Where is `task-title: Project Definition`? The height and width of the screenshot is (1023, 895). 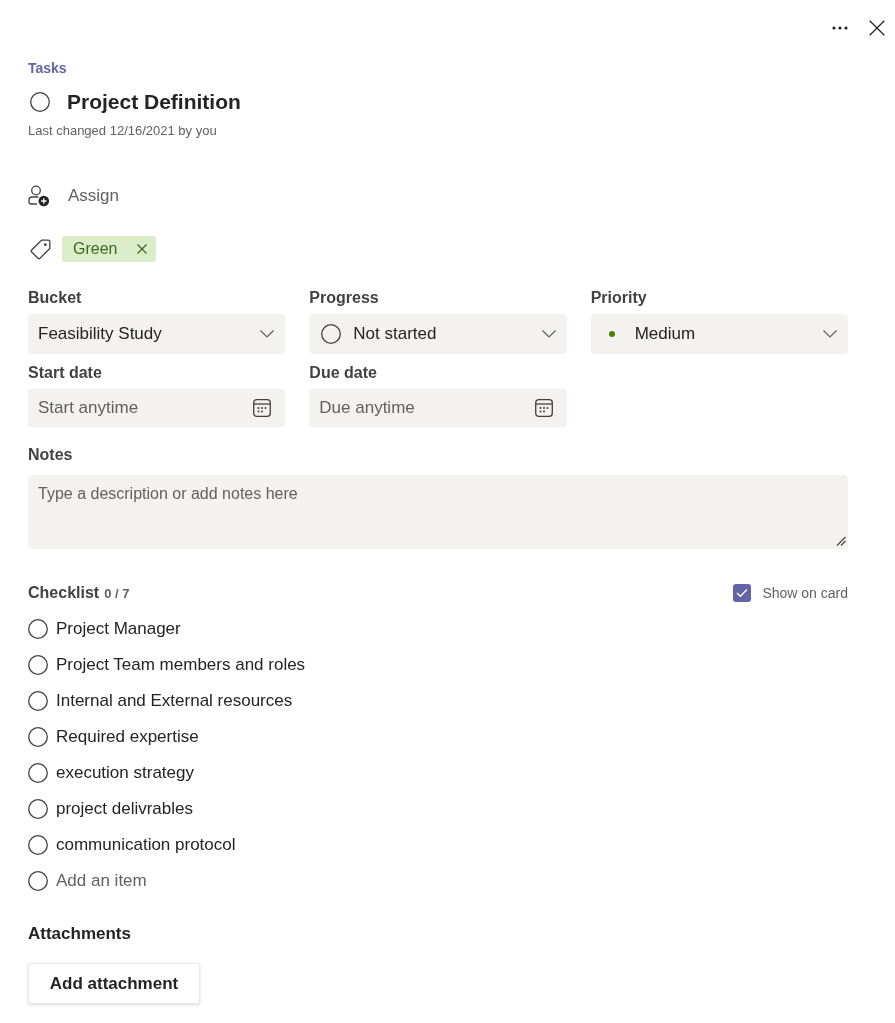
task-title: Project Definition is located at coordinates (154, 102).